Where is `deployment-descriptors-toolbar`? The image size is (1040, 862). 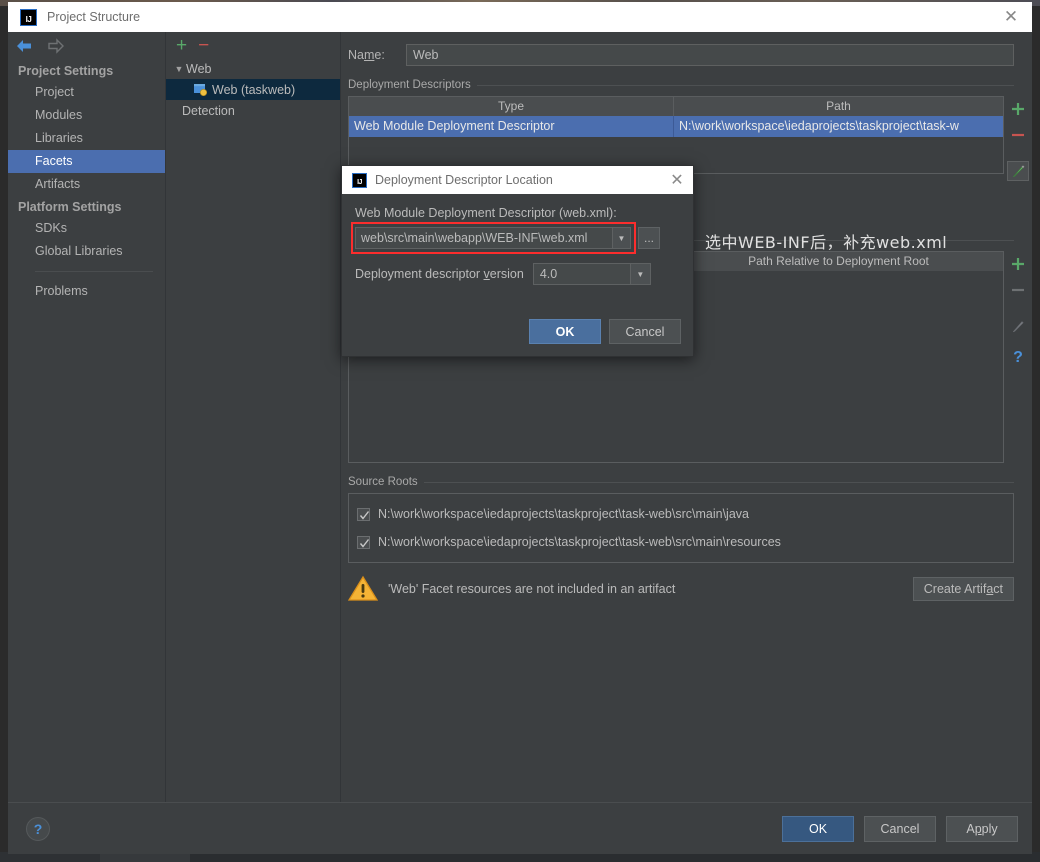
deployment-descriptors-toolbar is located at coordinates (1018, 138).